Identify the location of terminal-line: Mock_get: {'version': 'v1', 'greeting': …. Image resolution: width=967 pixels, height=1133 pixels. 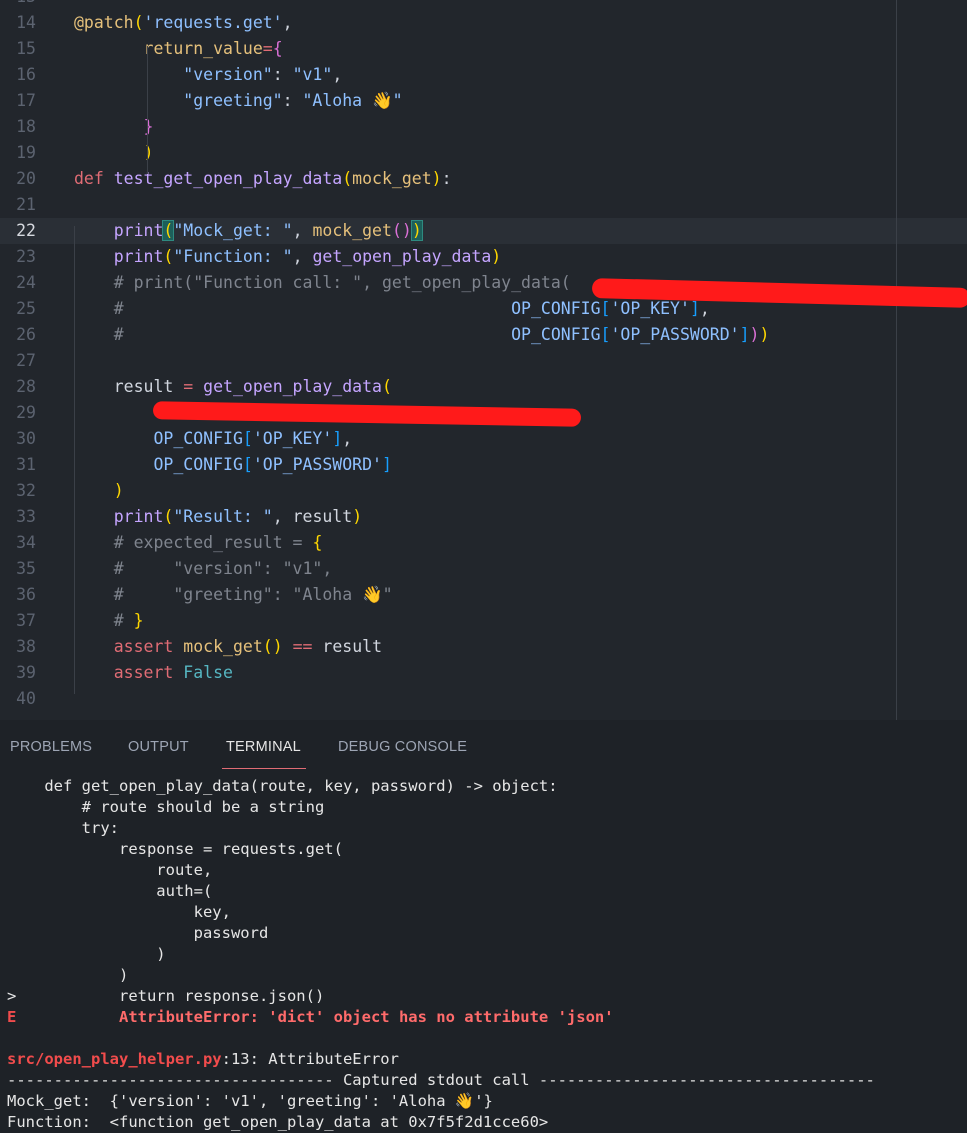
(250, 1101).